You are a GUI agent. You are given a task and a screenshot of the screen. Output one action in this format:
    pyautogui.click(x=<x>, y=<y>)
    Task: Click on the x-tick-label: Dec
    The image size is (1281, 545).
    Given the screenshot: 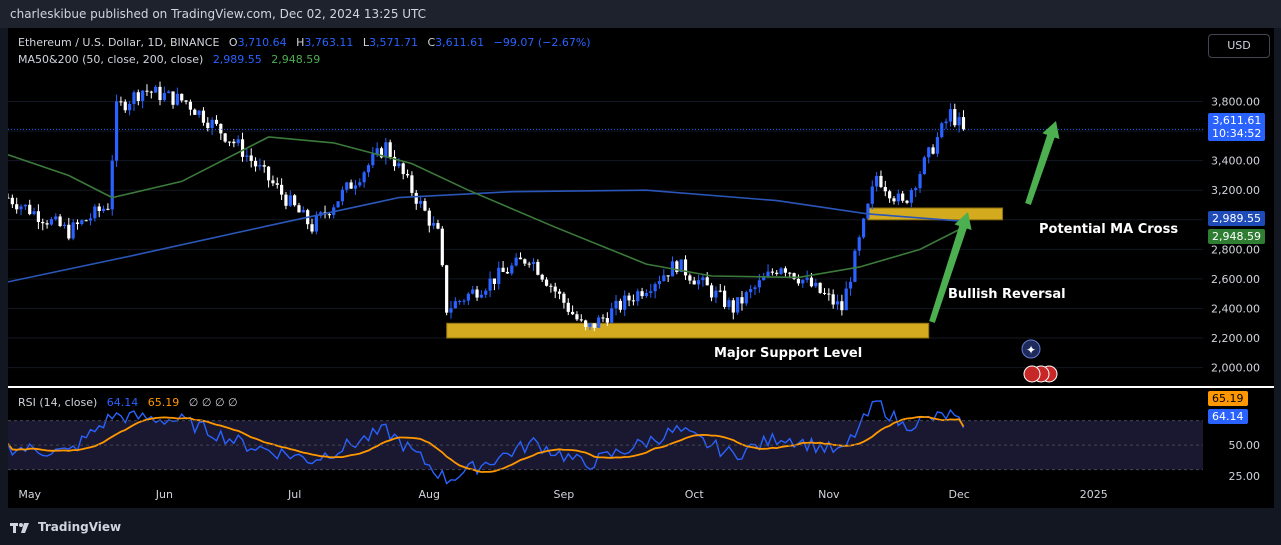 What is the action you would take?
    pyautogui.click(x=958, y=494)
    